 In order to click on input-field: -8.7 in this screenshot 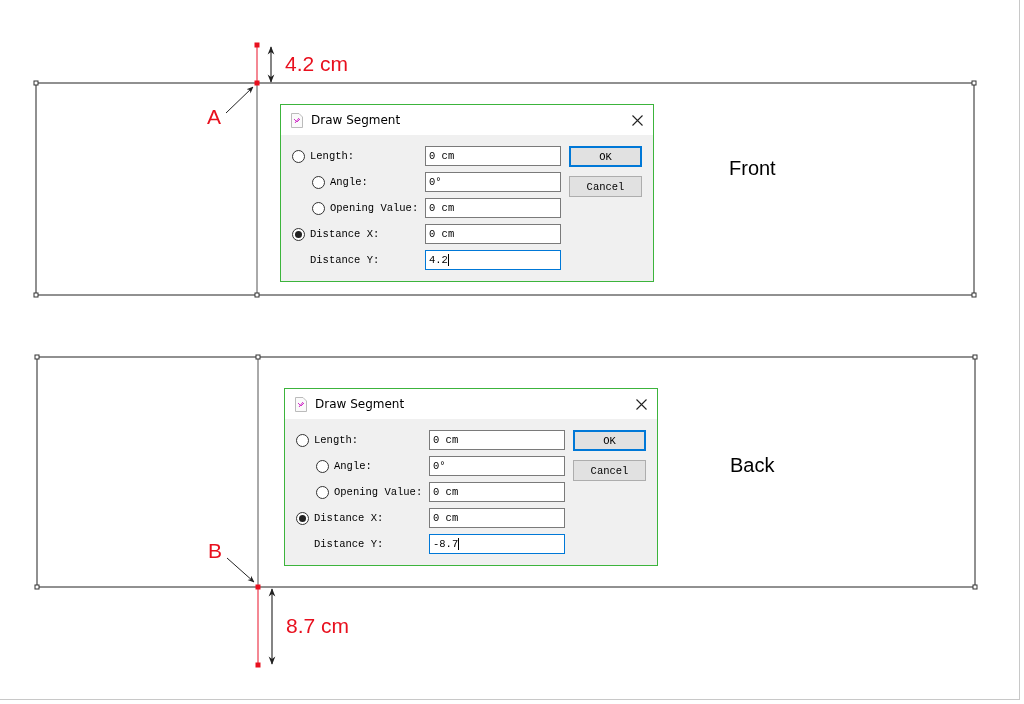, I will do `click(497, 544)`.